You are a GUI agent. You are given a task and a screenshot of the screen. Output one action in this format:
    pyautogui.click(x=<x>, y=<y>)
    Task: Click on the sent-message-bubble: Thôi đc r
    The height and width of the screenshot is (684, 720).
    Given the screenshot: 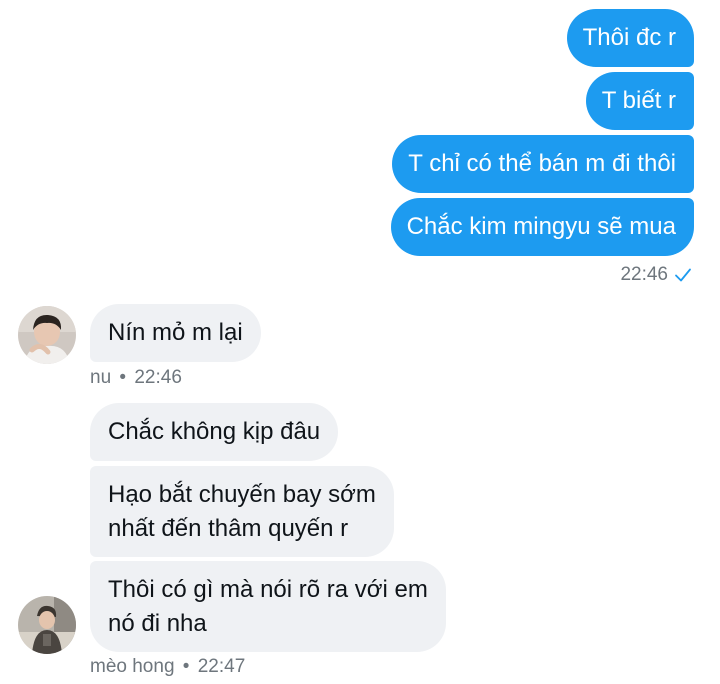 What is the action you would take?
    pyautogui.click(x=630, y=38)
    